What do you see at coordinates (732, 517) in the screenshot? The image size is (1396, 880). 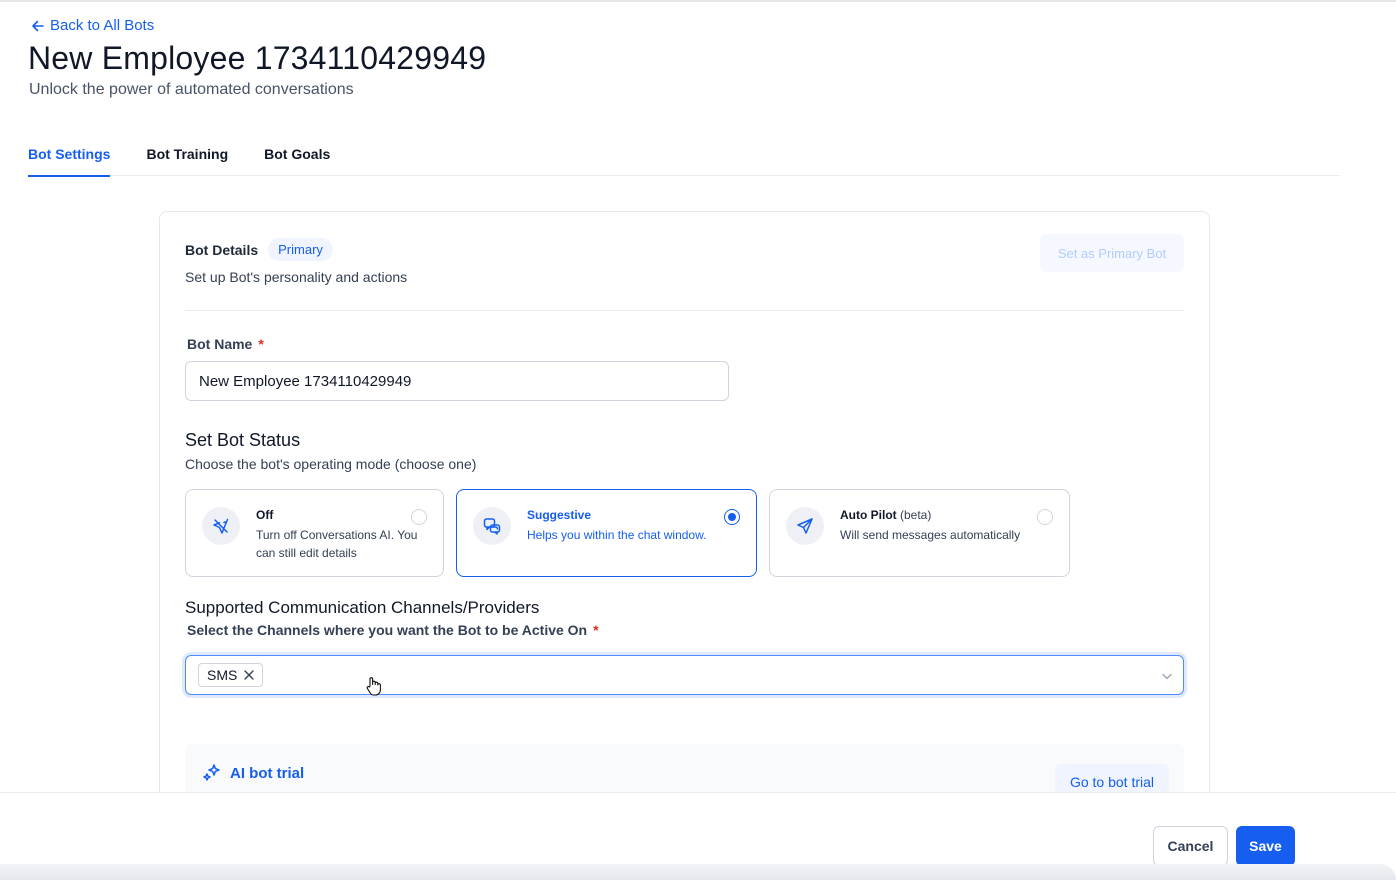 I see `status-radio-suggestive` at bounding box center [732, 517].